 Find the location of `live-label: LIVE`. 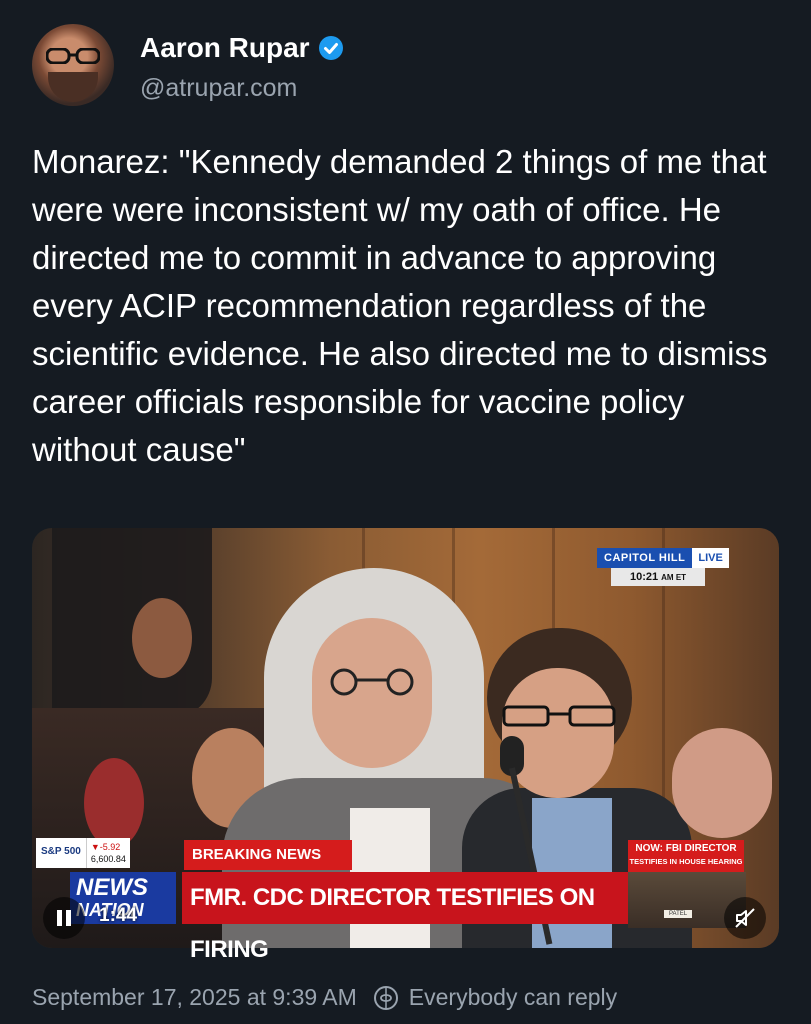

live-label: LIVE is located at coordinates (710, 558).